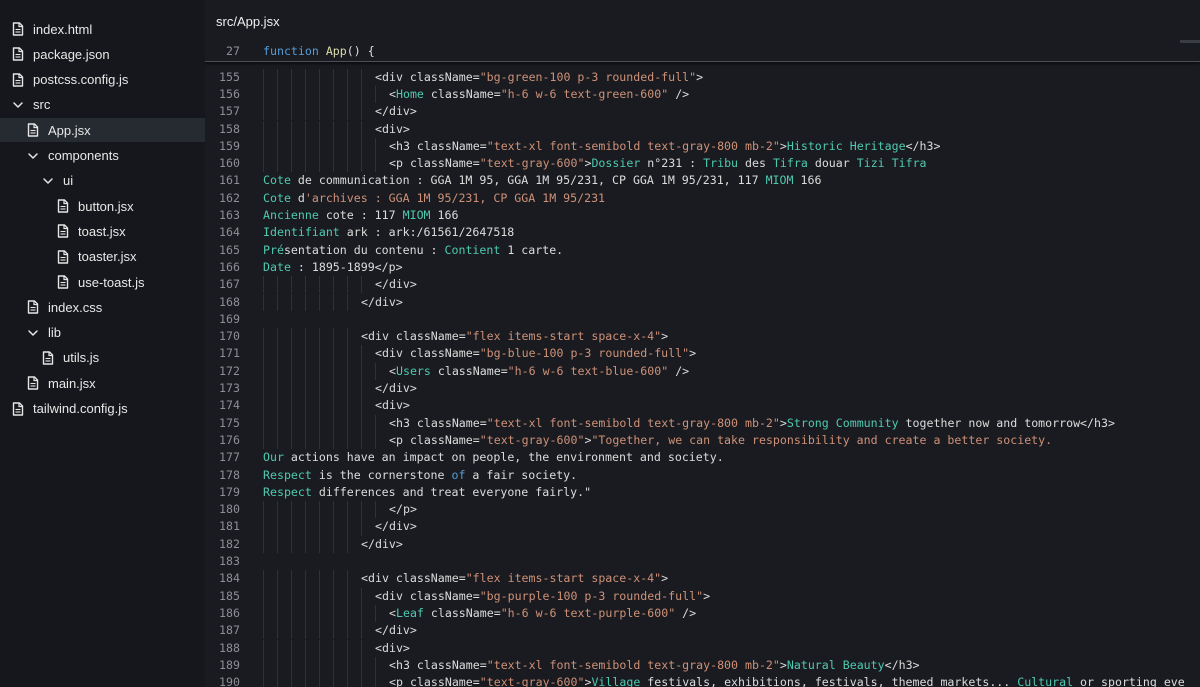  Describe the element at coordinates (835, 664) in the screenshot. I see `code-token: Natural Beauty` at that location.